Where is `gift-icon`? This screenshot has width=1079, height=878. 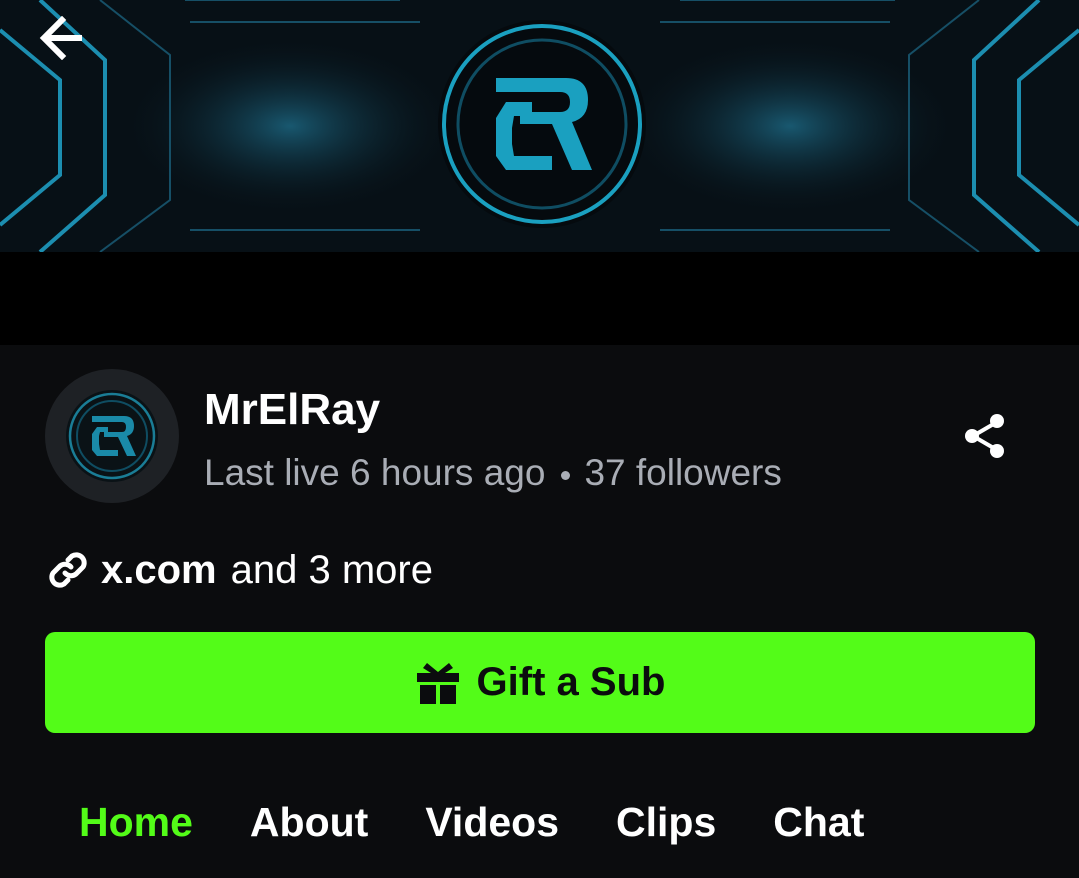 gift-icon is located at coordinates (437, 683).